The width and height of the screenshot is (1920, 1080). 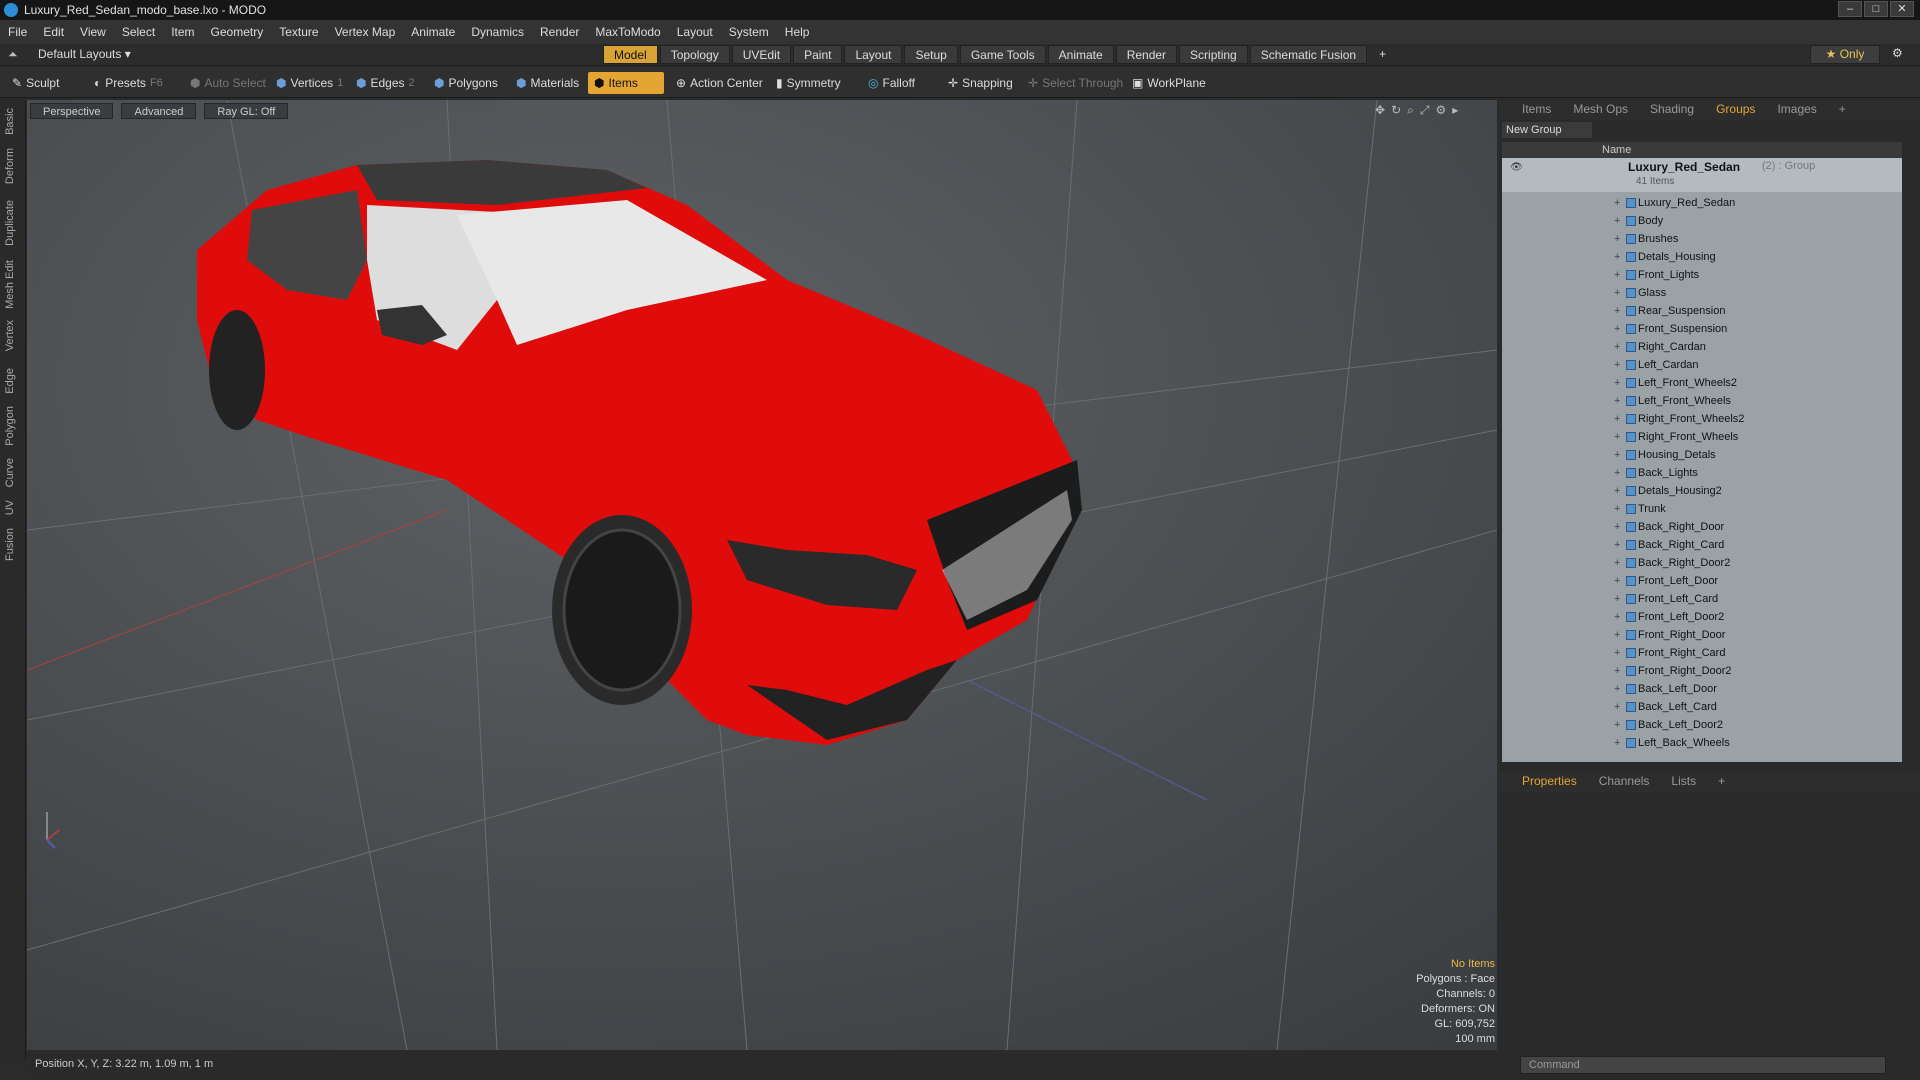 I want to click on menu-render: Render, so click(x=559, y=32).